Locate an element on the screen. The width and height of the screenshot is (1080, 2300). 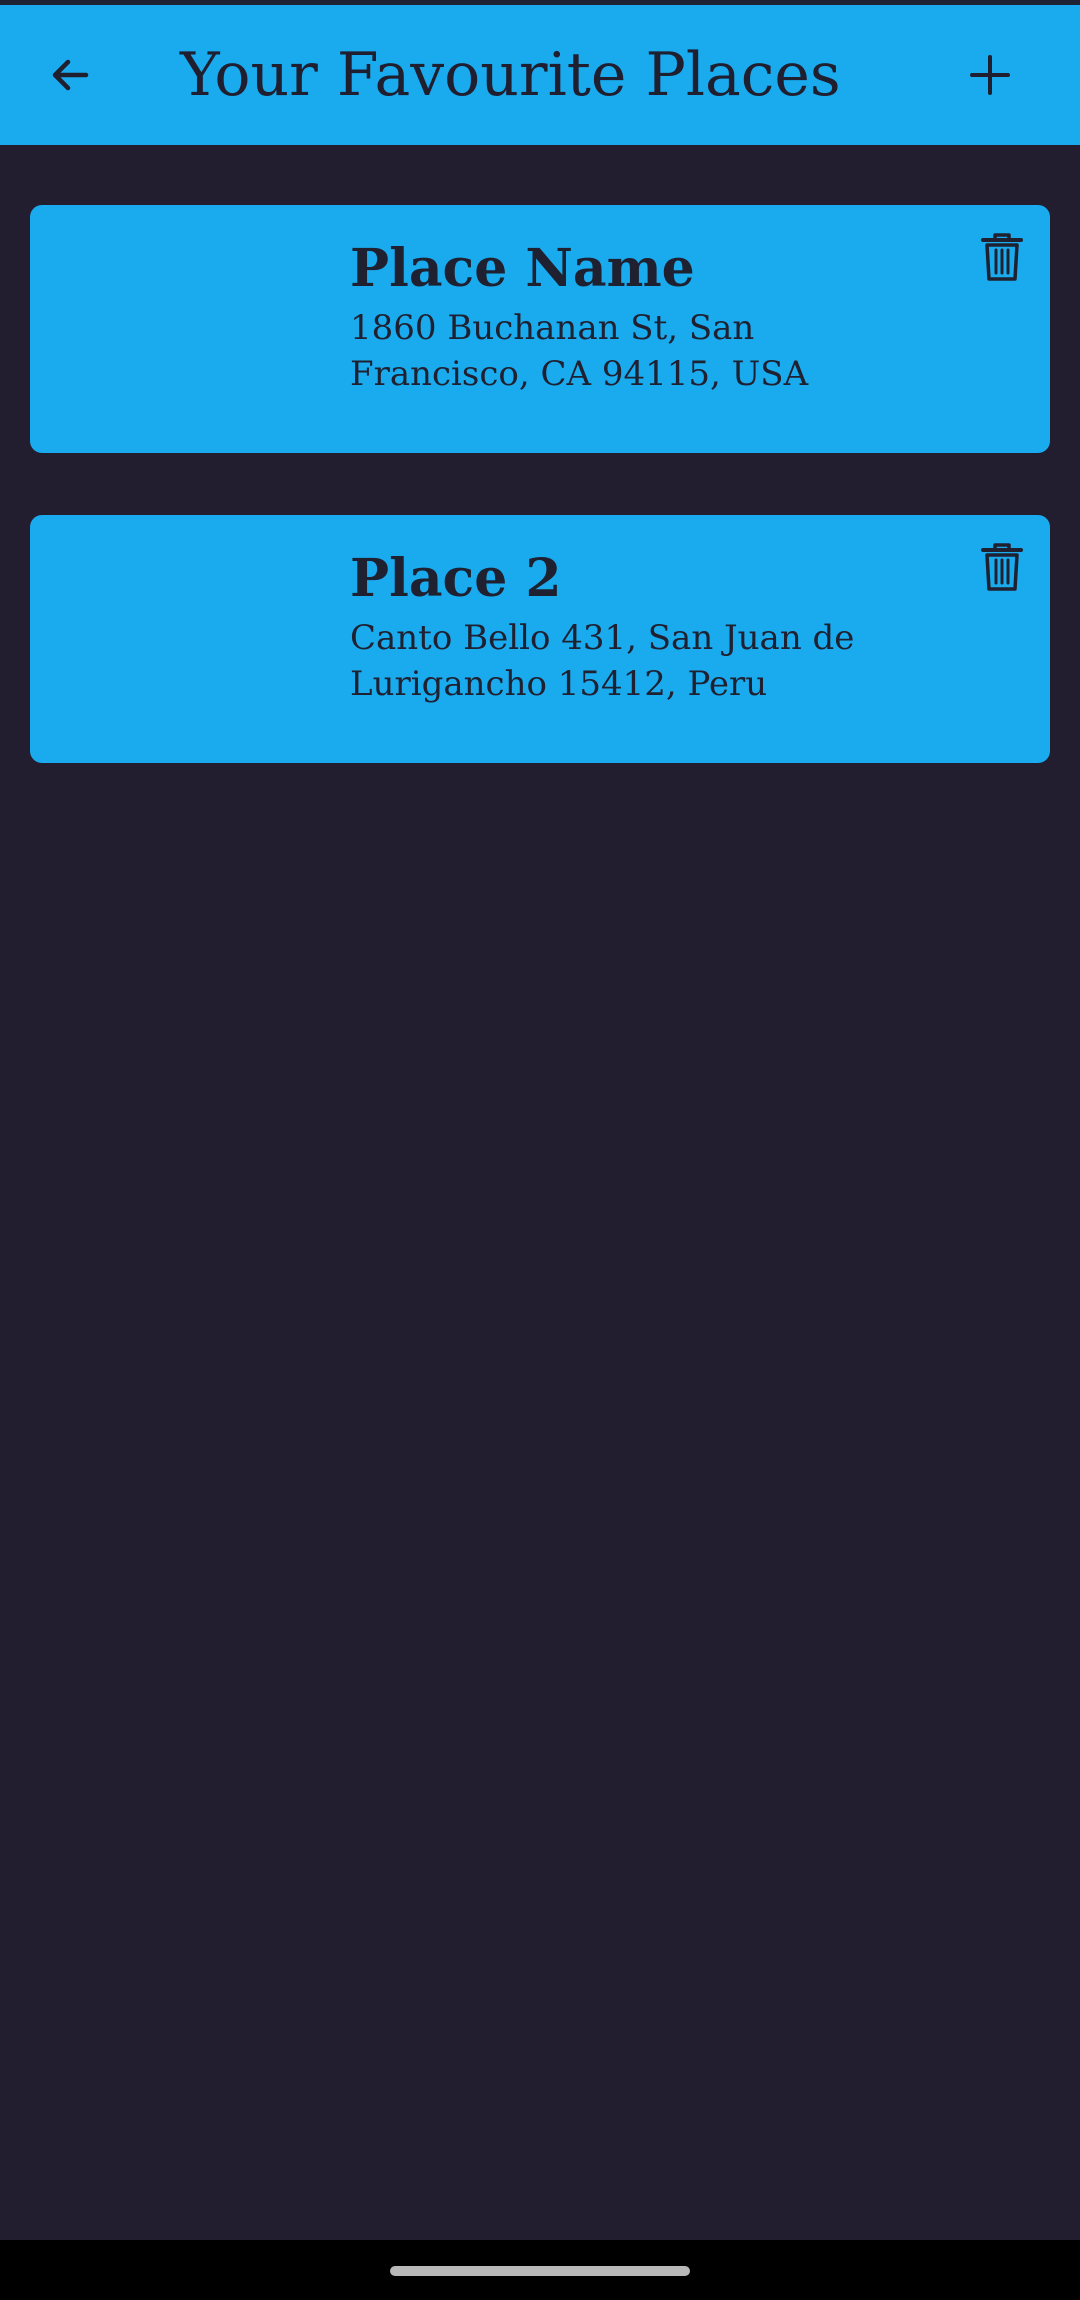
system-navigation-bar is located at coordinates (540, 2270).